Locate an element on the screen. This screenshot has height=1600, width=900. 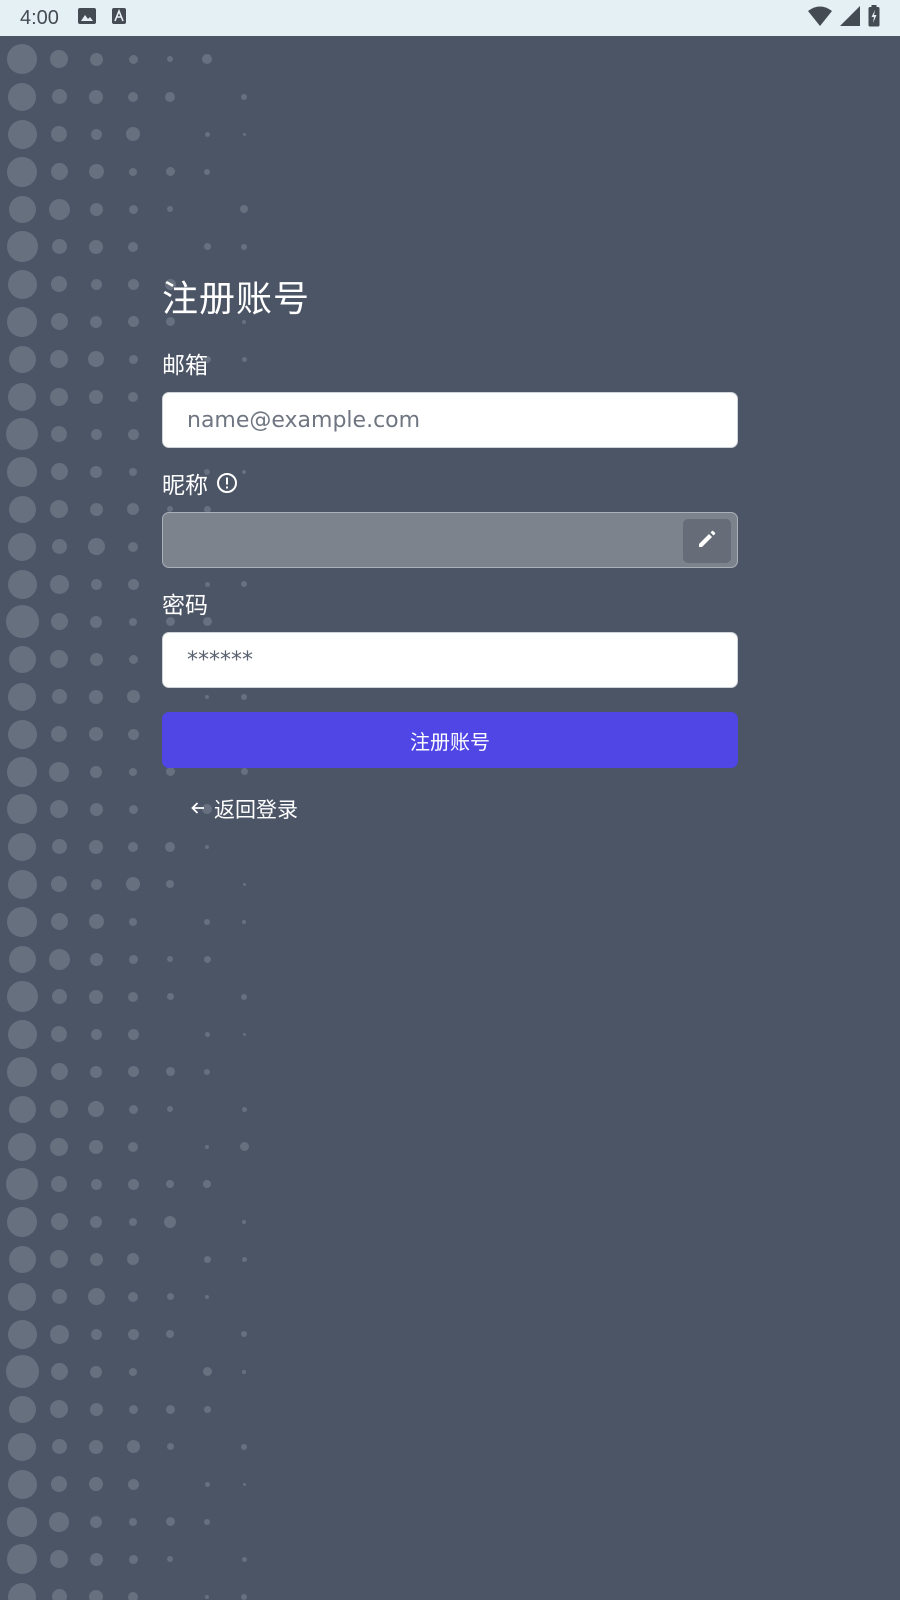
nickname-field is located at coordinates (450, 540).